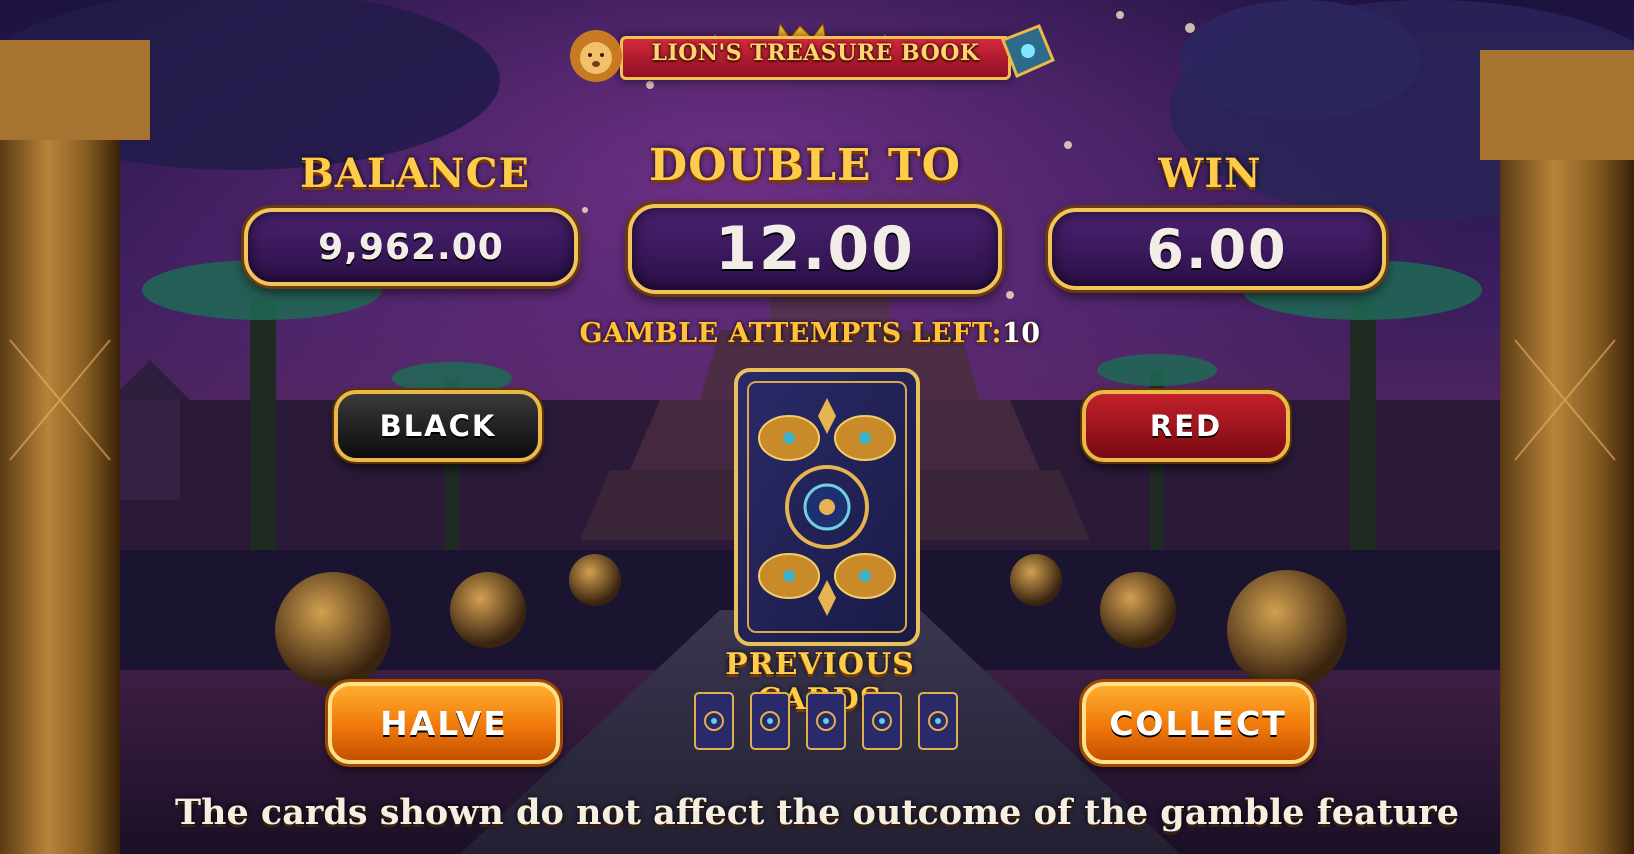 The height and width of the screenshot is (854, 1634). Describe the element at coordinates (790, 333) in the screenshot. I see `gamble-attempts-label: GAMBLE ATTEMPTS LEFT:` at that location.